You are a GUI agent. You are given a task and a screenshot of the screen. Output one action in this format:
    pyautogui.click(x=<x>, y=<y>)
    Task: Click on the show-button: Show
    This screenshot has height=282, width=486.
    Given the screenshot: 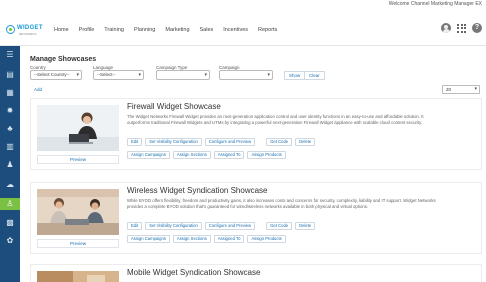 What is the action you would take?
    pyautogui.click(x=295, y=75)
    